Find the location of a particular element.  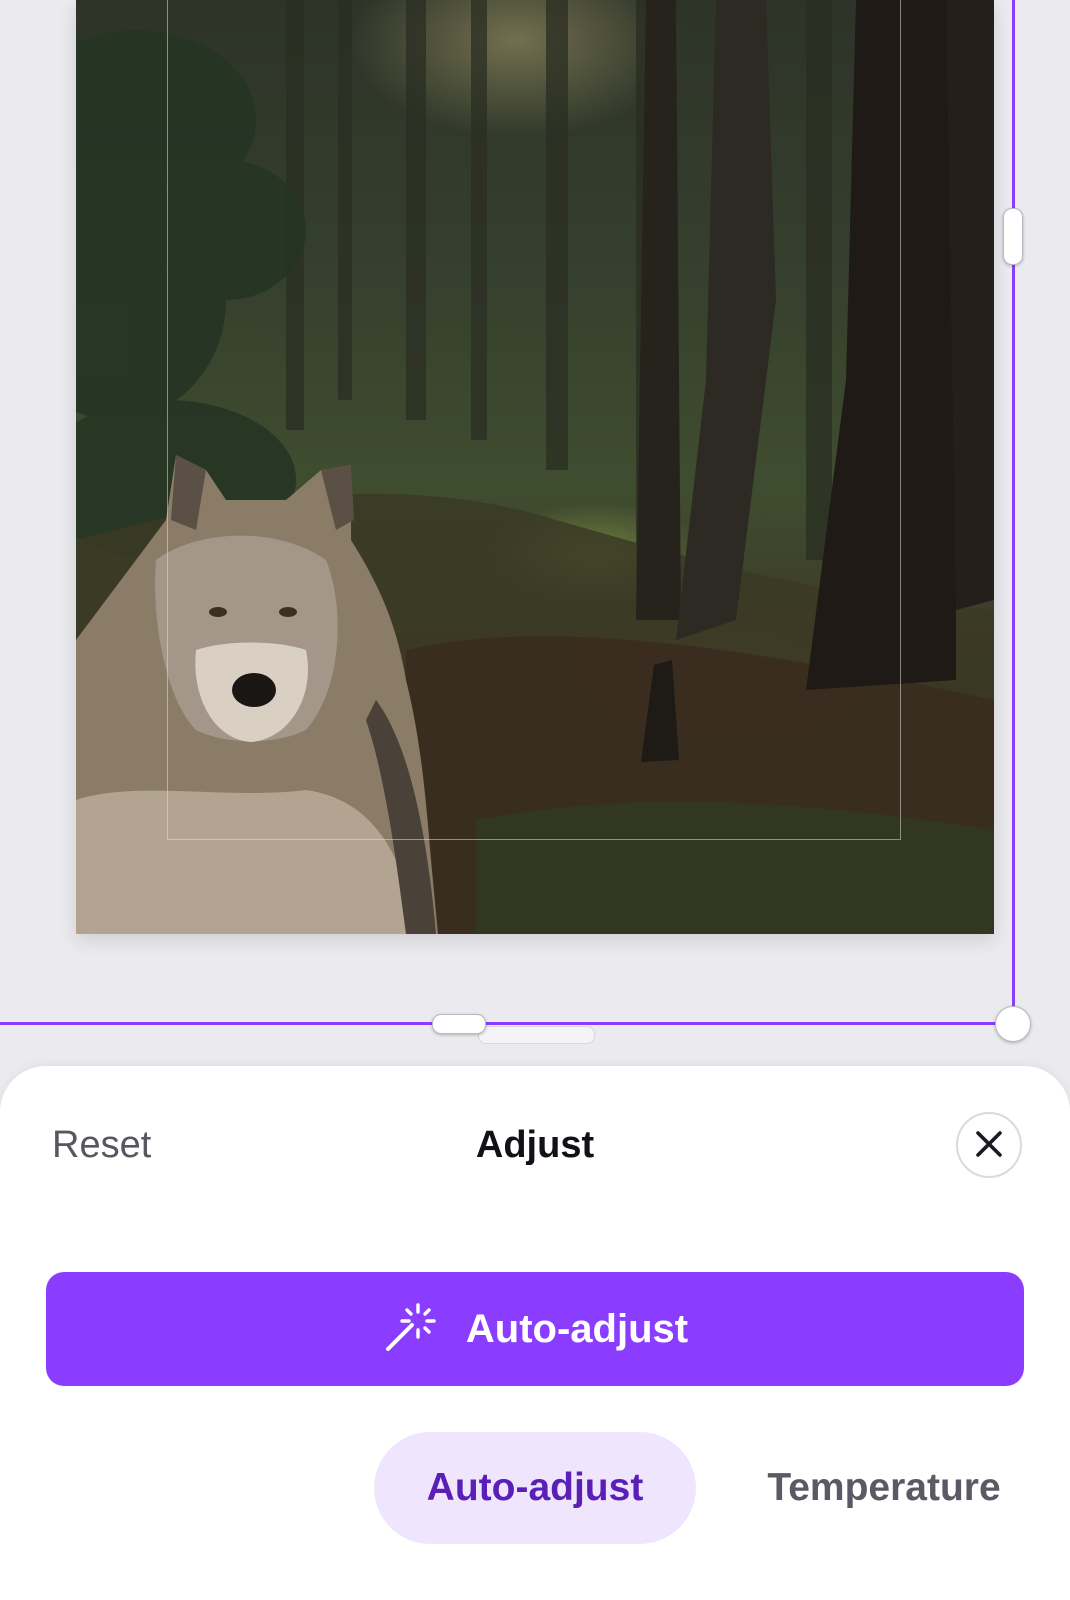

auto-adjust-button: Auto-adjust is located at coordinates (535, 1329).